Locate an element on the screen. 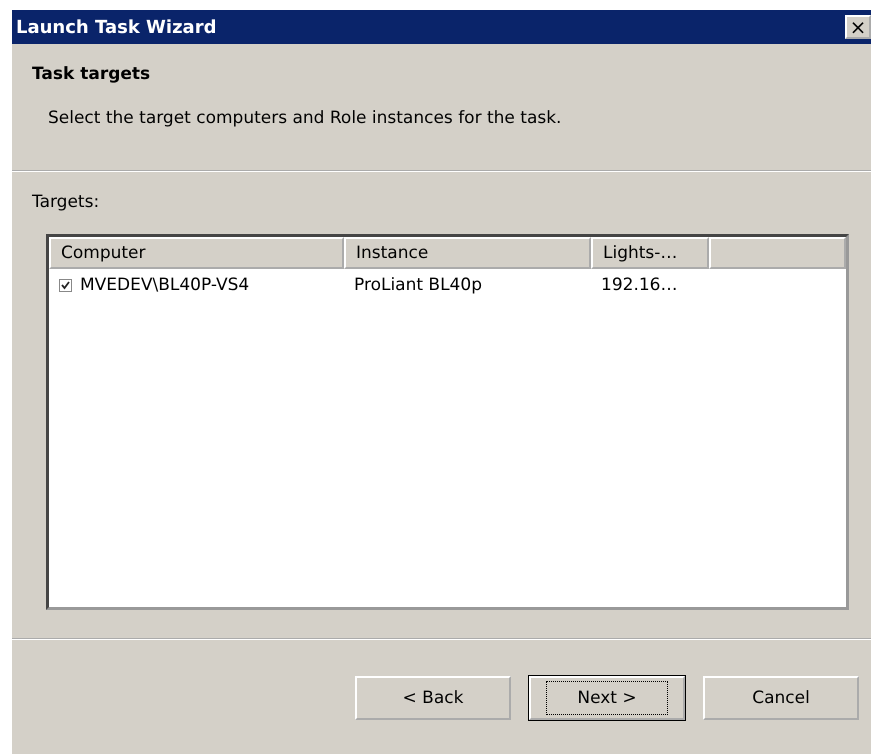 The width and height of the screenshot is (871, 754). table-cell: ProLiant BL40p is located at coordinates (418, 285).